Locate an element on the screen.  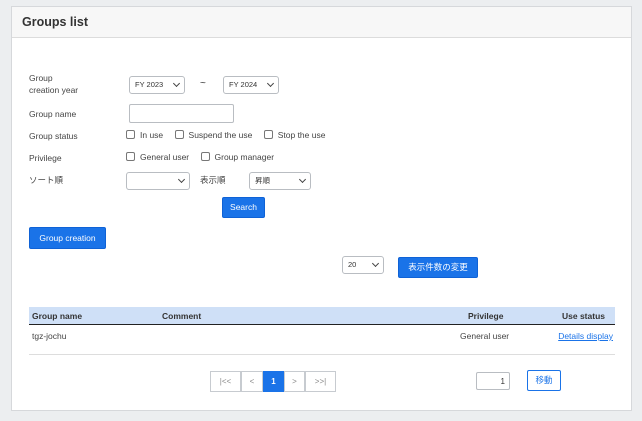
year-to-value: FY 2024 is located at coordinates (243, 84).